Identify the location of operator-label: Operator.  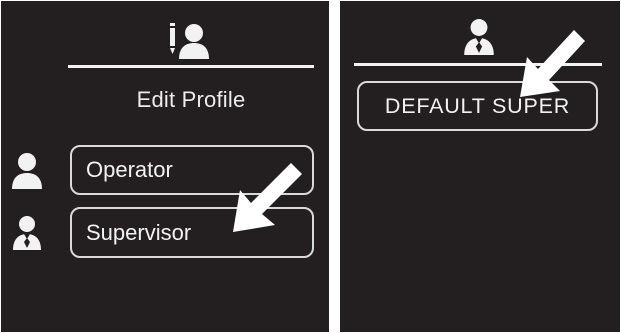
(129, 169).